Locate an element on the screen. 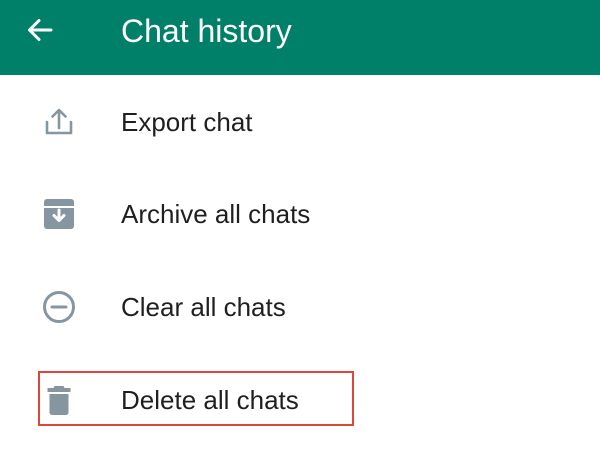  back-button is located at coordinates (40, 30).